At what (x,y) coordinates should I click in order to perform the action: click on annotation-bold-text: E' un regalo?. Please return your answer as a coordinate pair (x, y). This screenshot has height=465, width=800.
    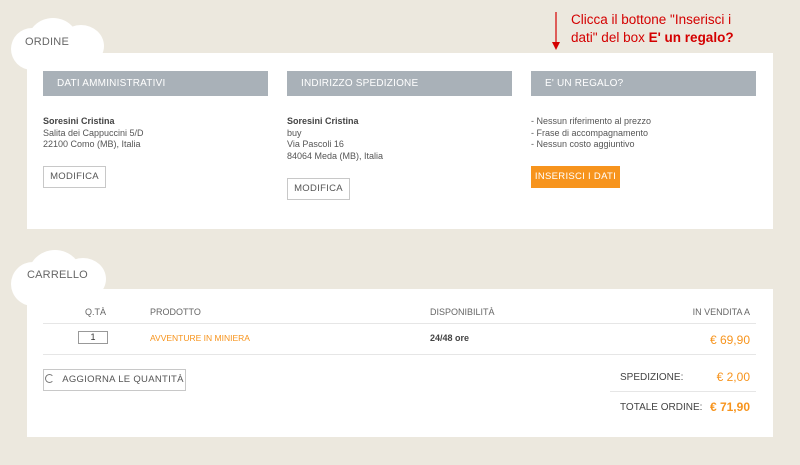
    Looking at the image, I should click on (691, 37).